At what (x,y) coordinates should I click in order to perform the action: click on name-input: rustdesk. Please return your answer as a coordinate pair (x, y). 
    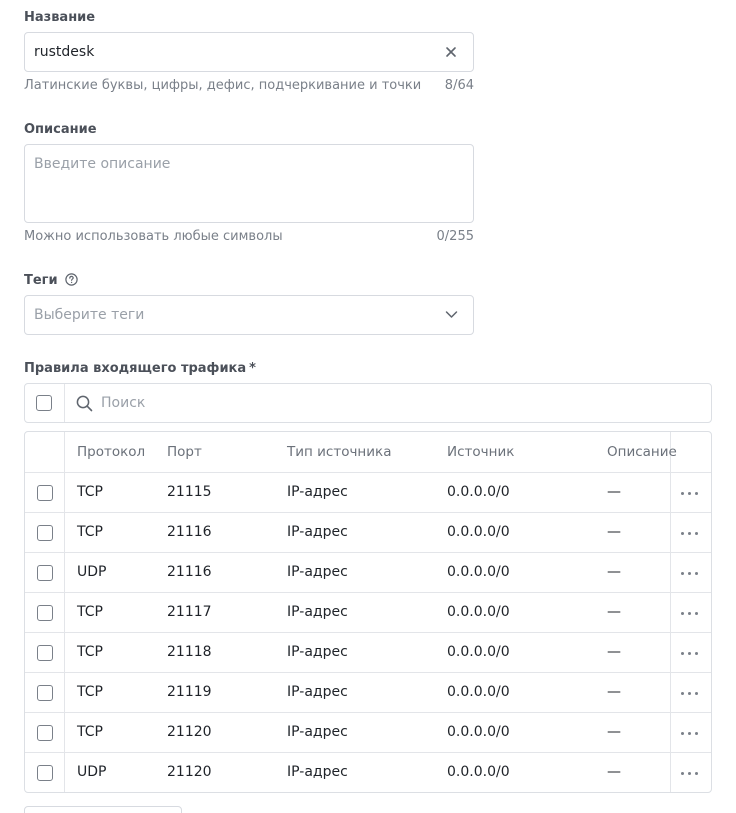
    Looking at the image, I should click on (249, 52).